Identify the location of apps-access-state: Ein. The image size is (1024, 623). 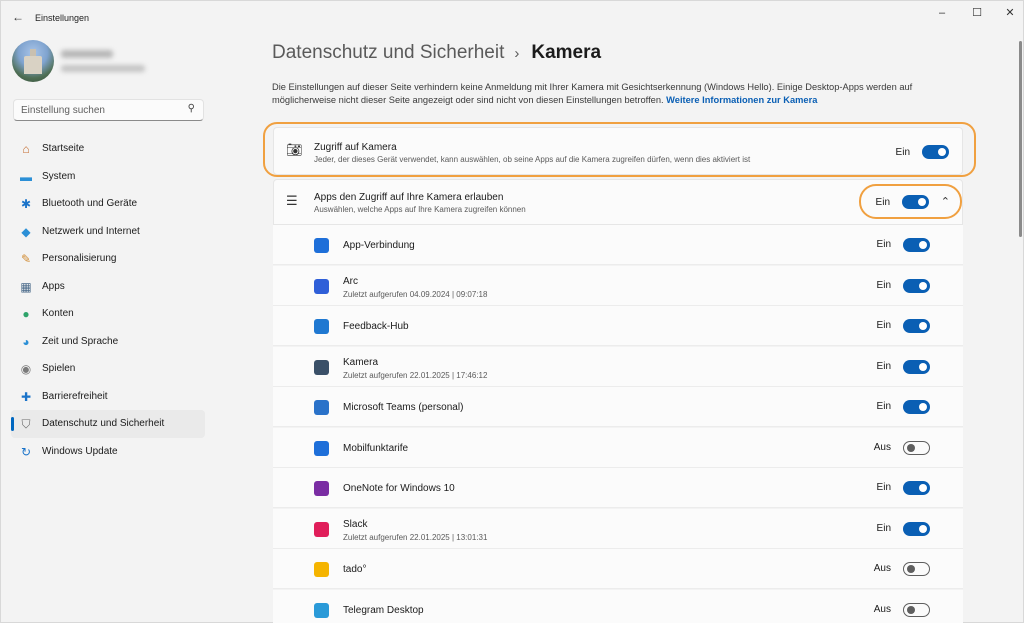
(882, 202).